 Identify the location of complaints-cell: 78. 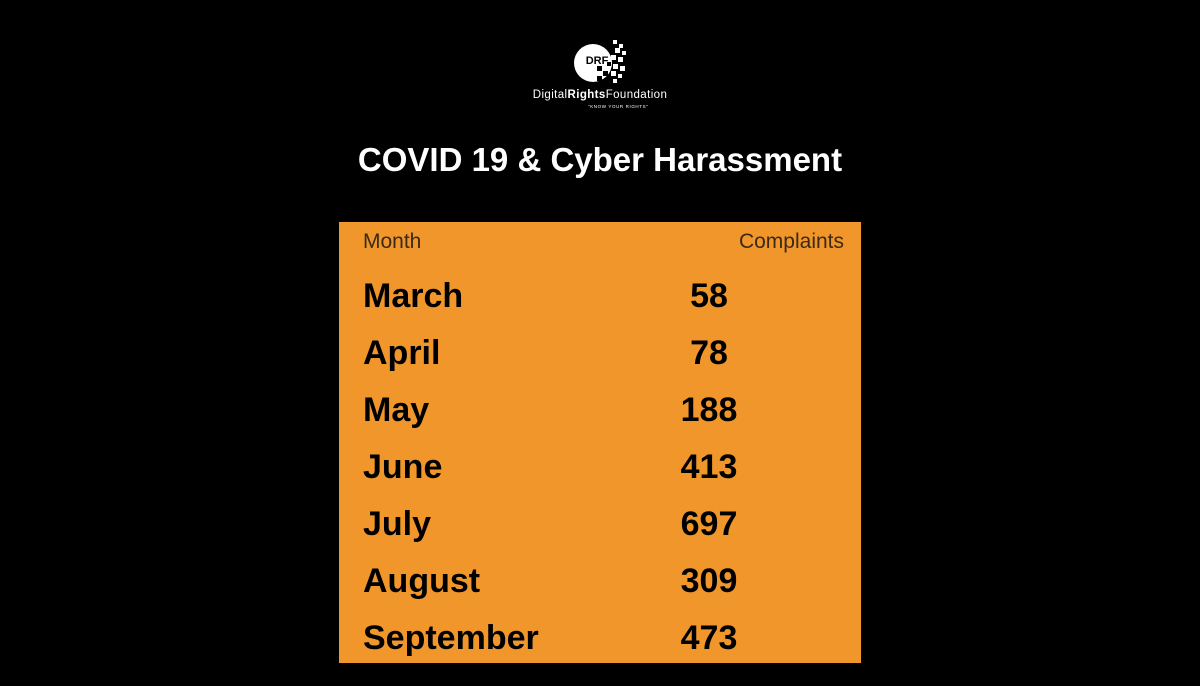
(709, 353).